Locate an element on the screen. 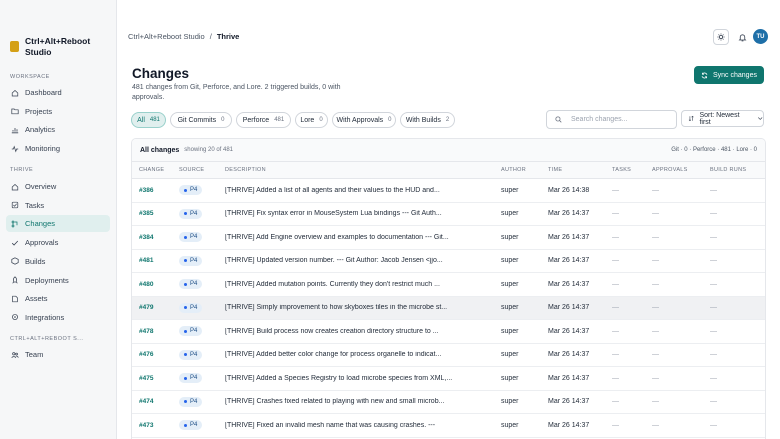 Image resolution: width=780 pixels, height=439 pixels. filter-chip-with-approvals: With Approvals 0 is located at coordinates (364, 120).